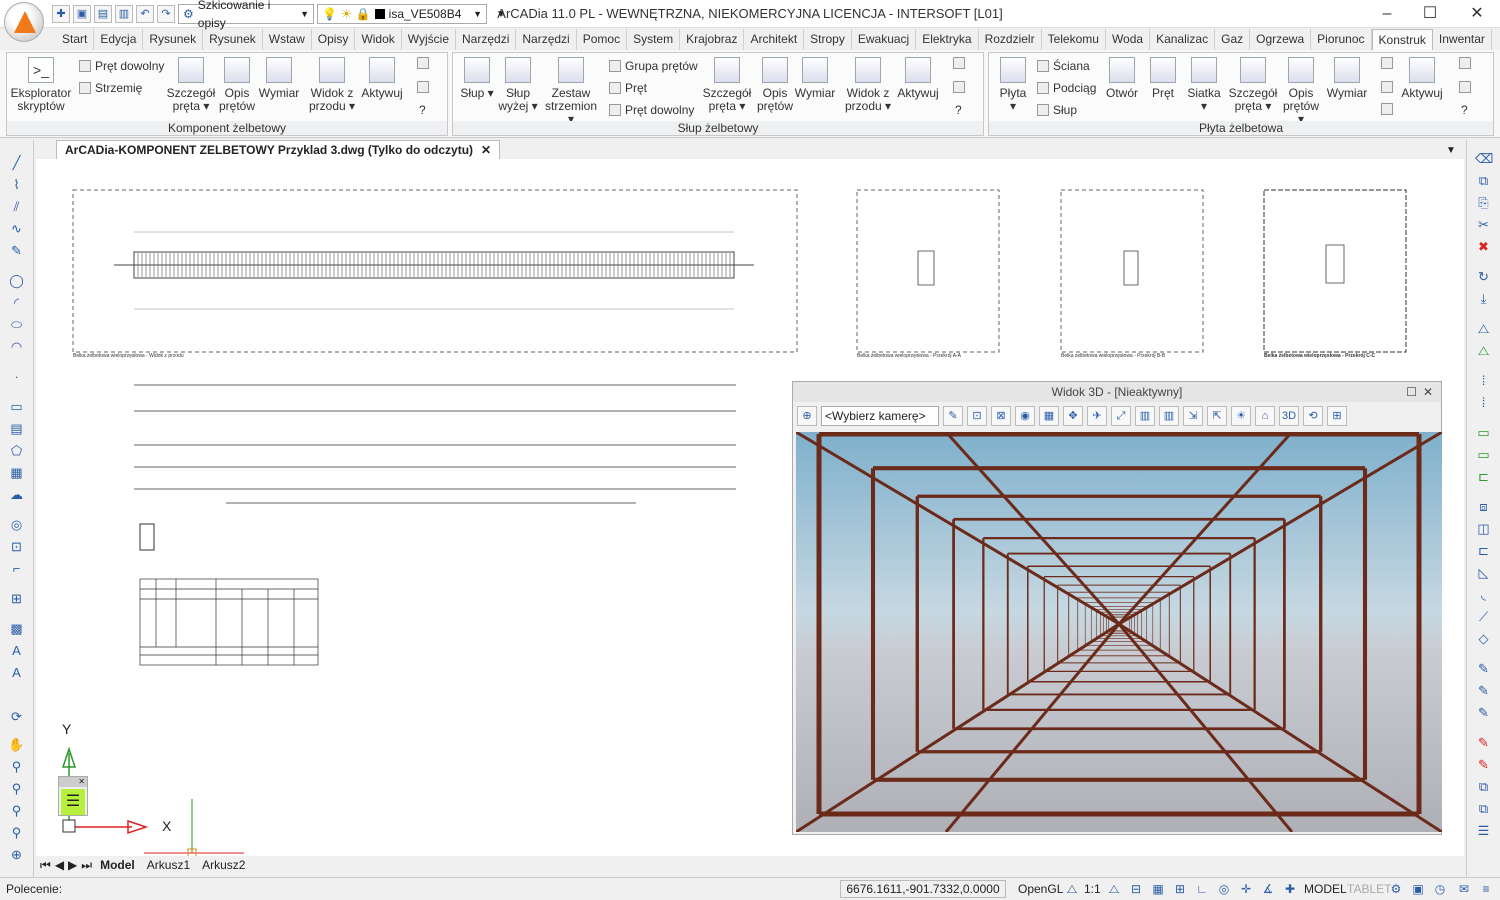 Image resolution: width=1500 pixels, height=900 pixels. I want to click on siatka-button: Siatka ▾, so click(1204, 85).